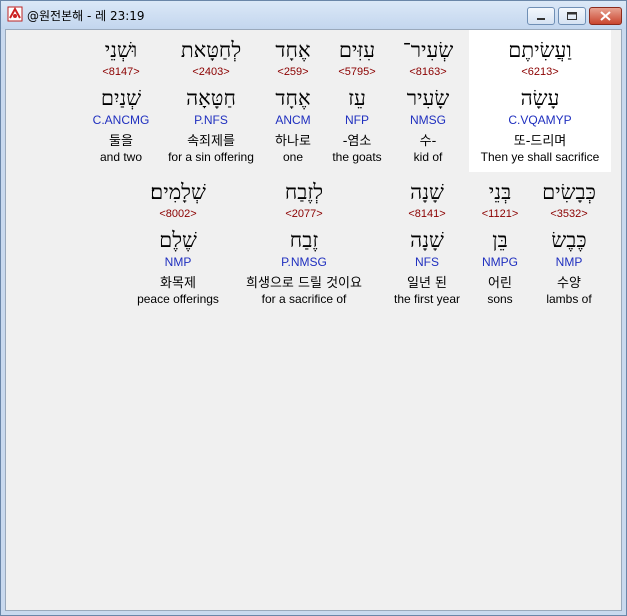 This screenshot has width=627, height=616. What do you see at coordinates (541, 16) in the screenshot?
I see `minimize-button` at bounding box center [541, 16].